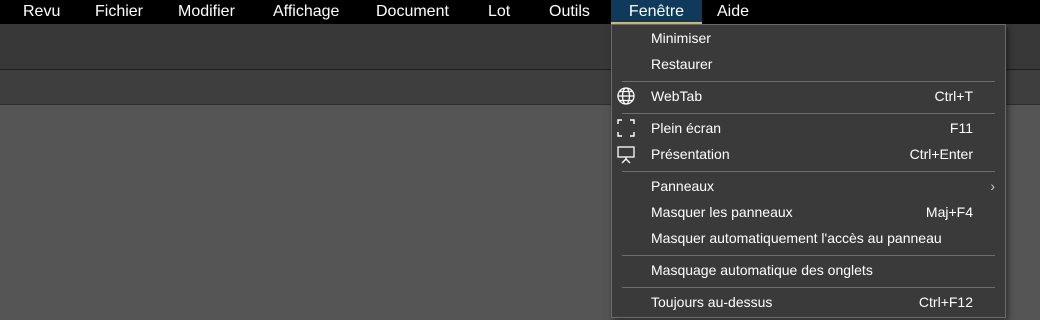  I want to click on menu-modifier: Modifier, so click(206, 12).